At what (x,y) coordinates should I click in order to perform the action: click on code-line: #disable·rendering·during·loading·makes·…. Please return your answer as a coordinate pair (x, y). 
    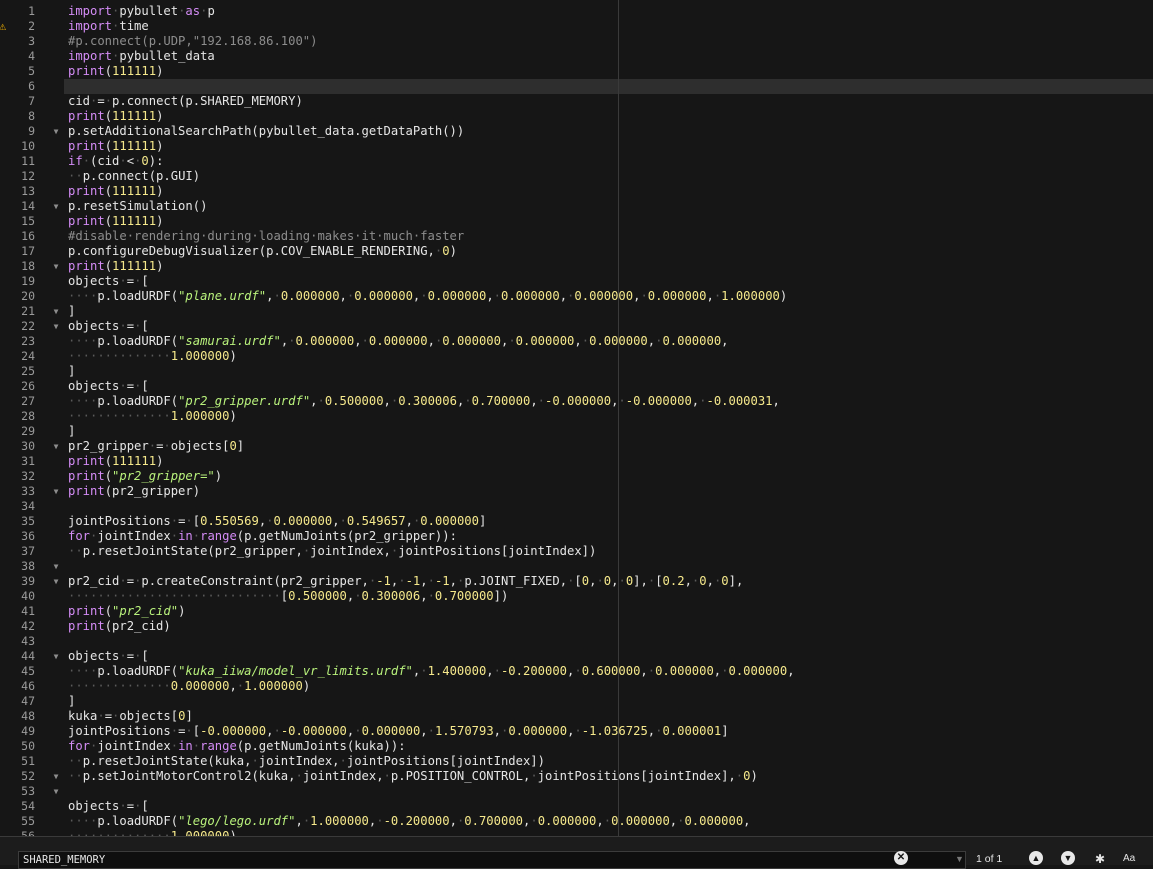
    Looking at the image, I should click on (266, 236).